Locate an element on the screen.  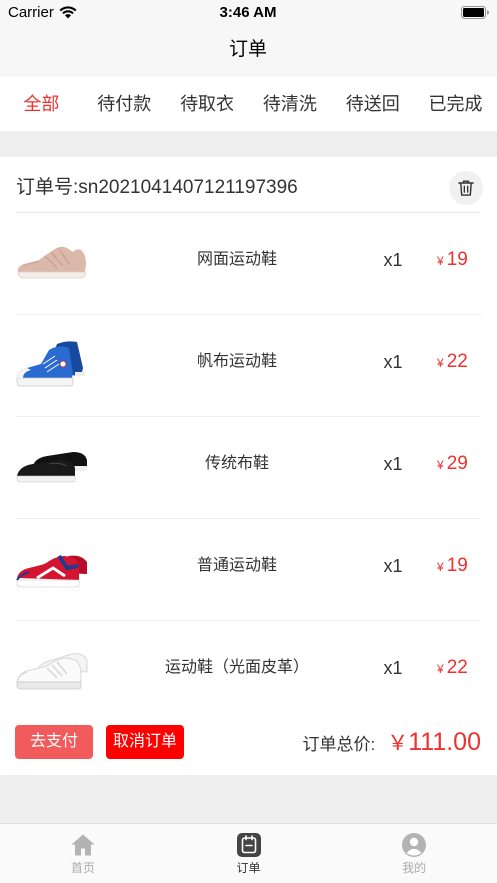
clock: 3:46 AM is located at coordinates (248, 12).